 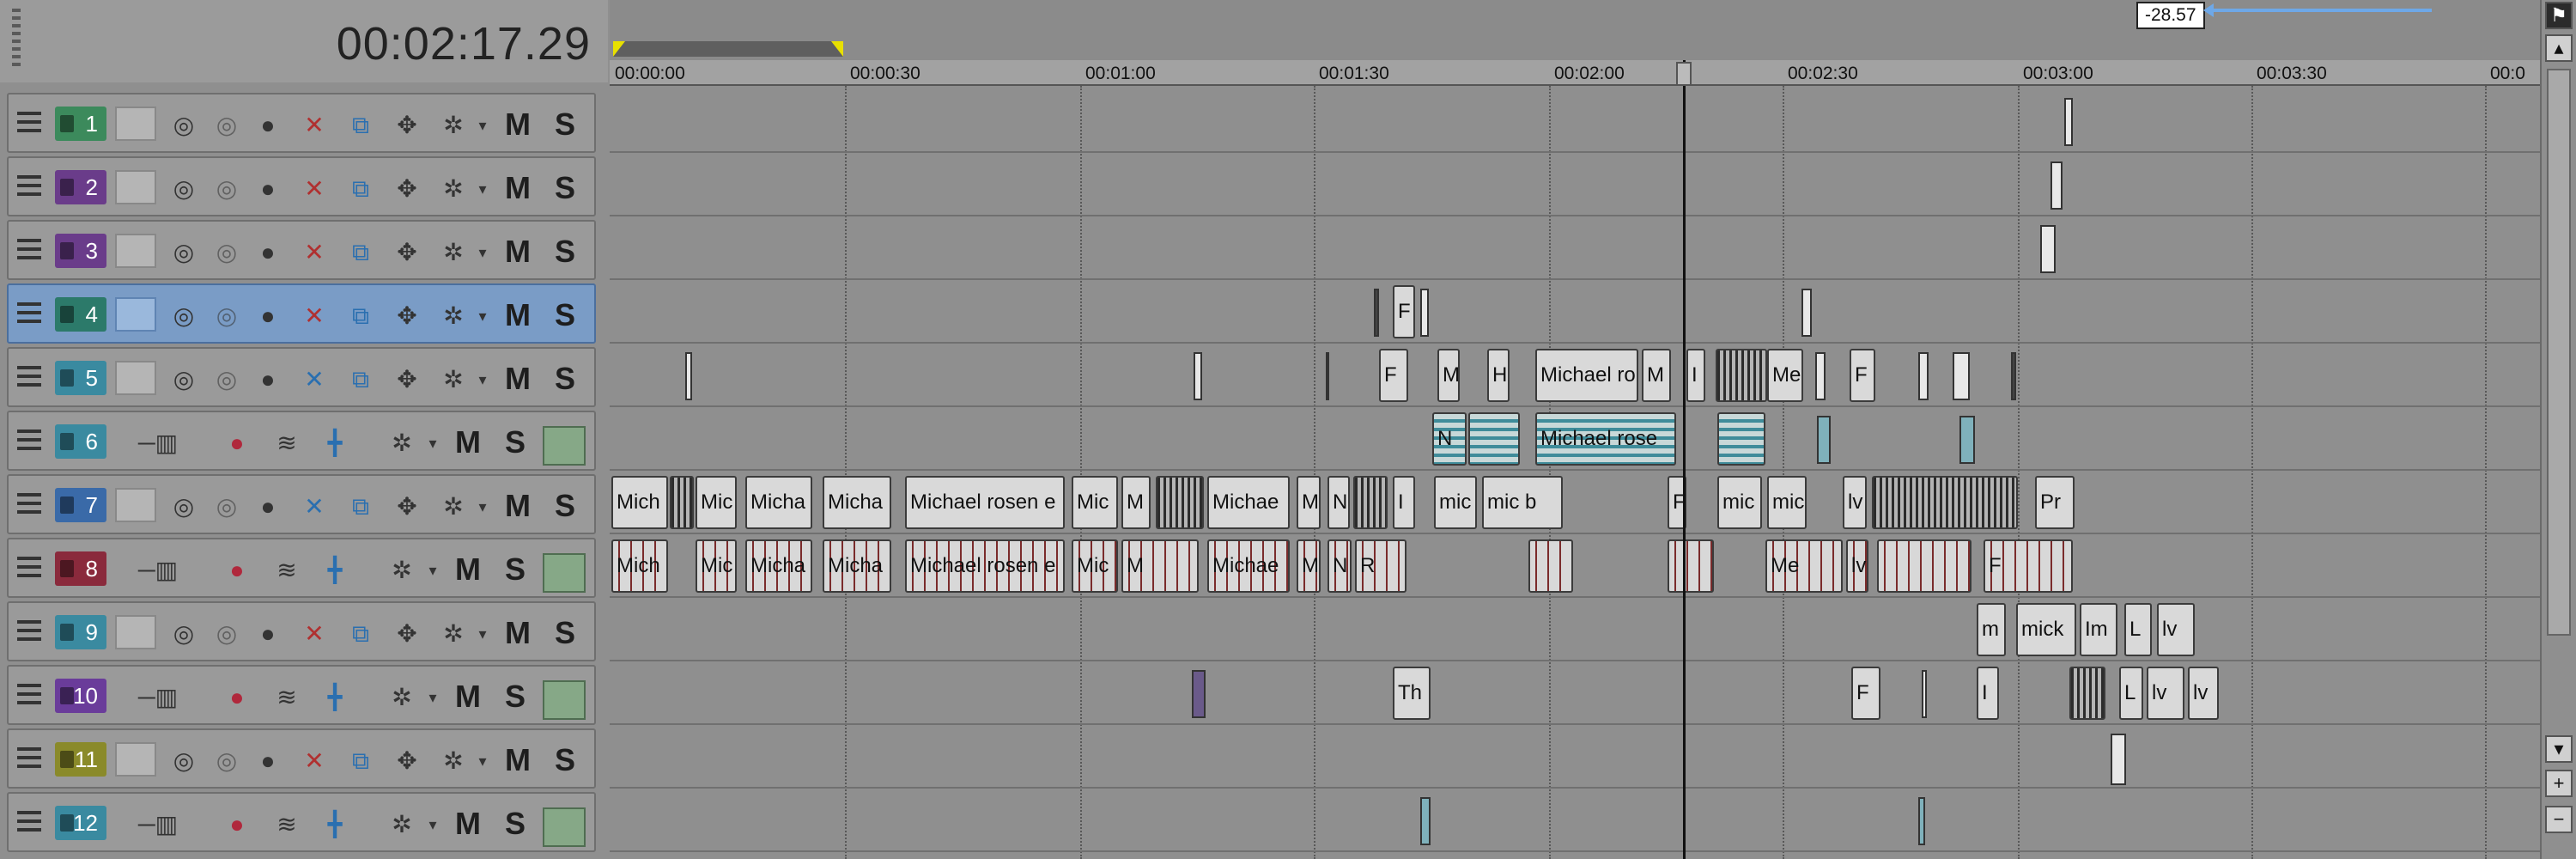 What do you see at coordinates (728, 49) in the screenshot?
I see `loop-region` at bounding box center [728, 49].